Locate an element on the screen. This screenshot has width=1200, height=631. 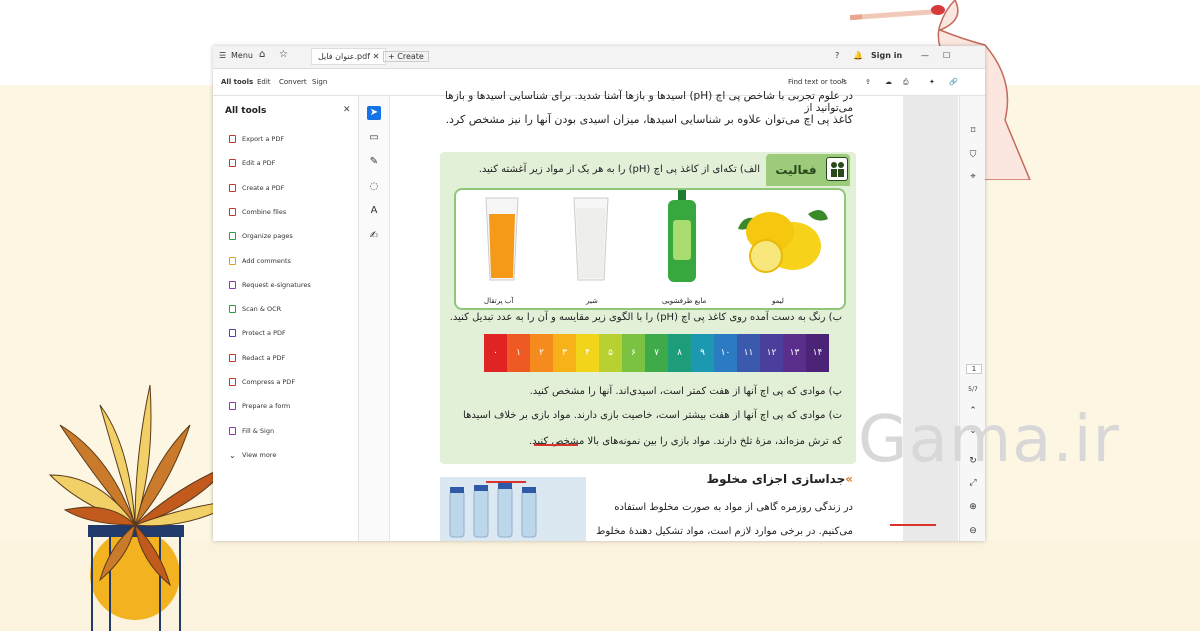
redact-icon is located at coordinates (232, 358).